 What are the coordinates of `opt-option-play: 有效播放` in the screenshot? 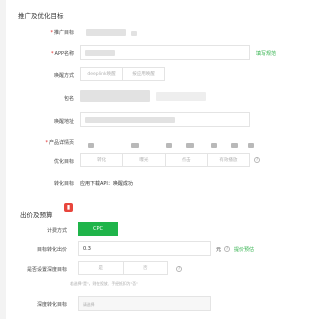 It's located at (228, 160).